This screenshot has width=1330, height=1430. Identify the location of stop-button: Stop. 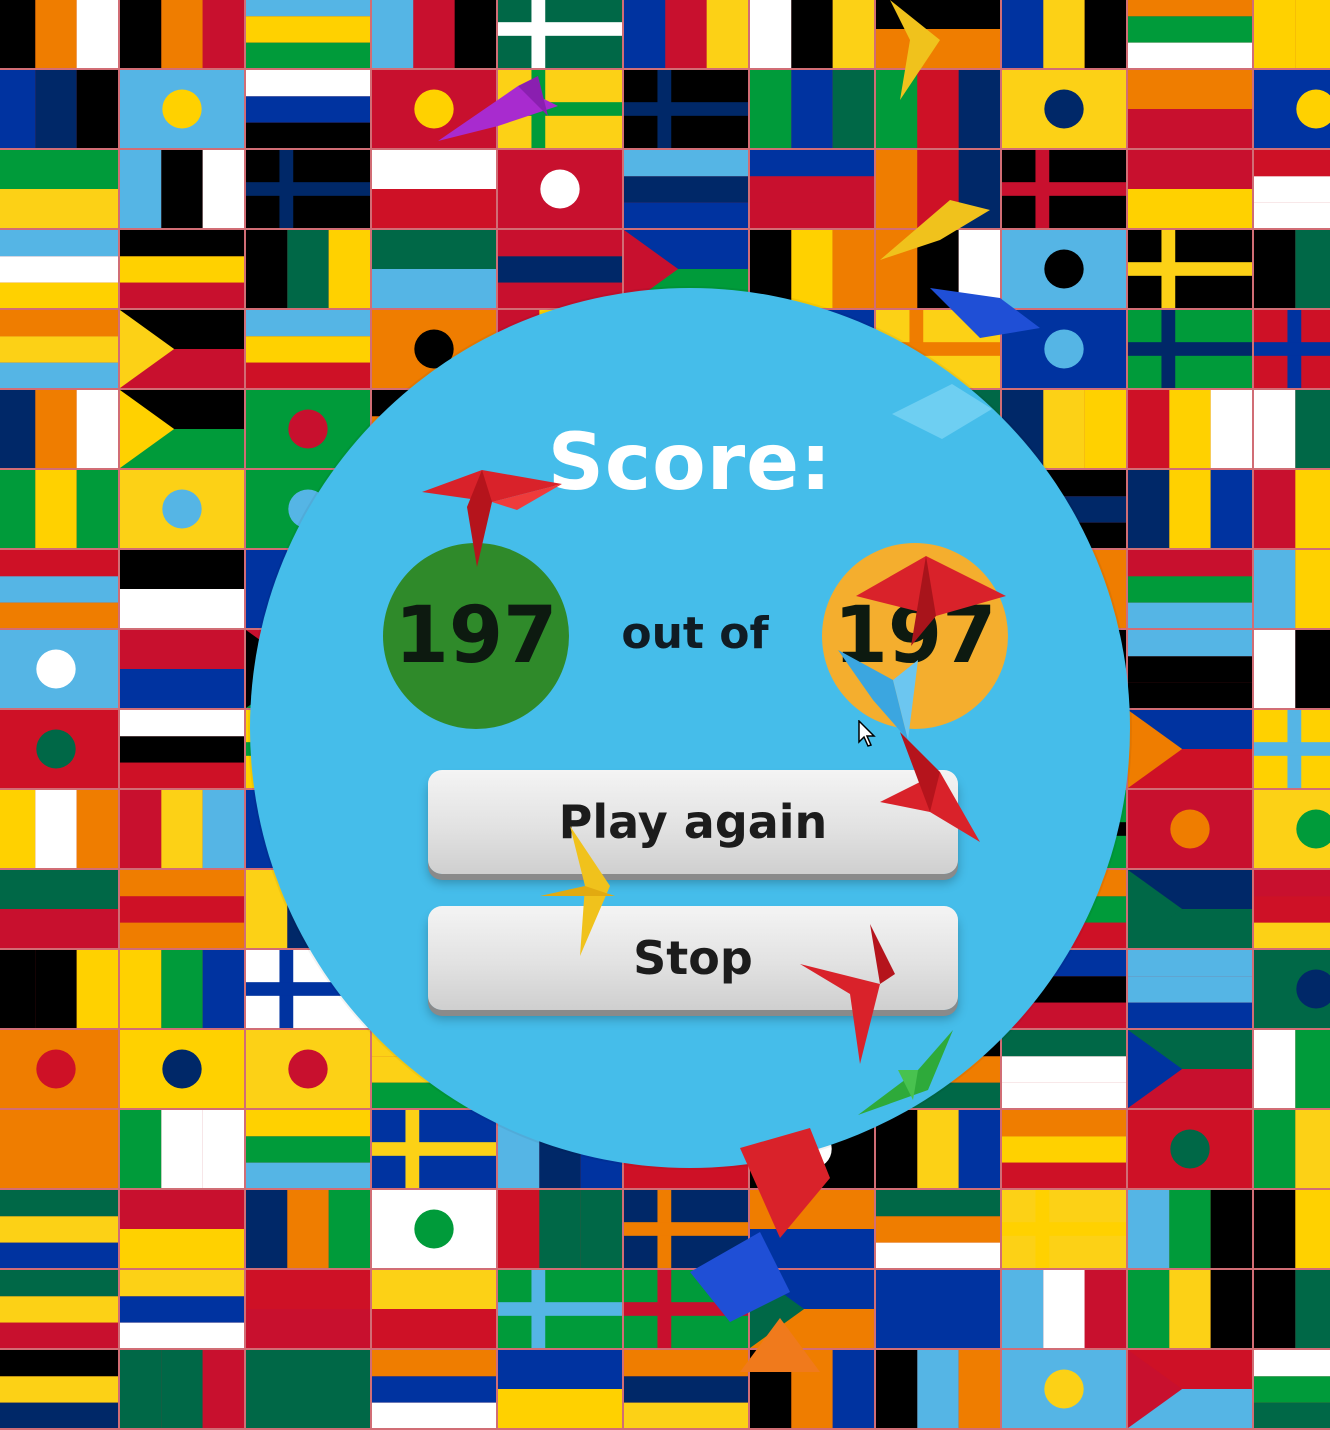
(693, 958).